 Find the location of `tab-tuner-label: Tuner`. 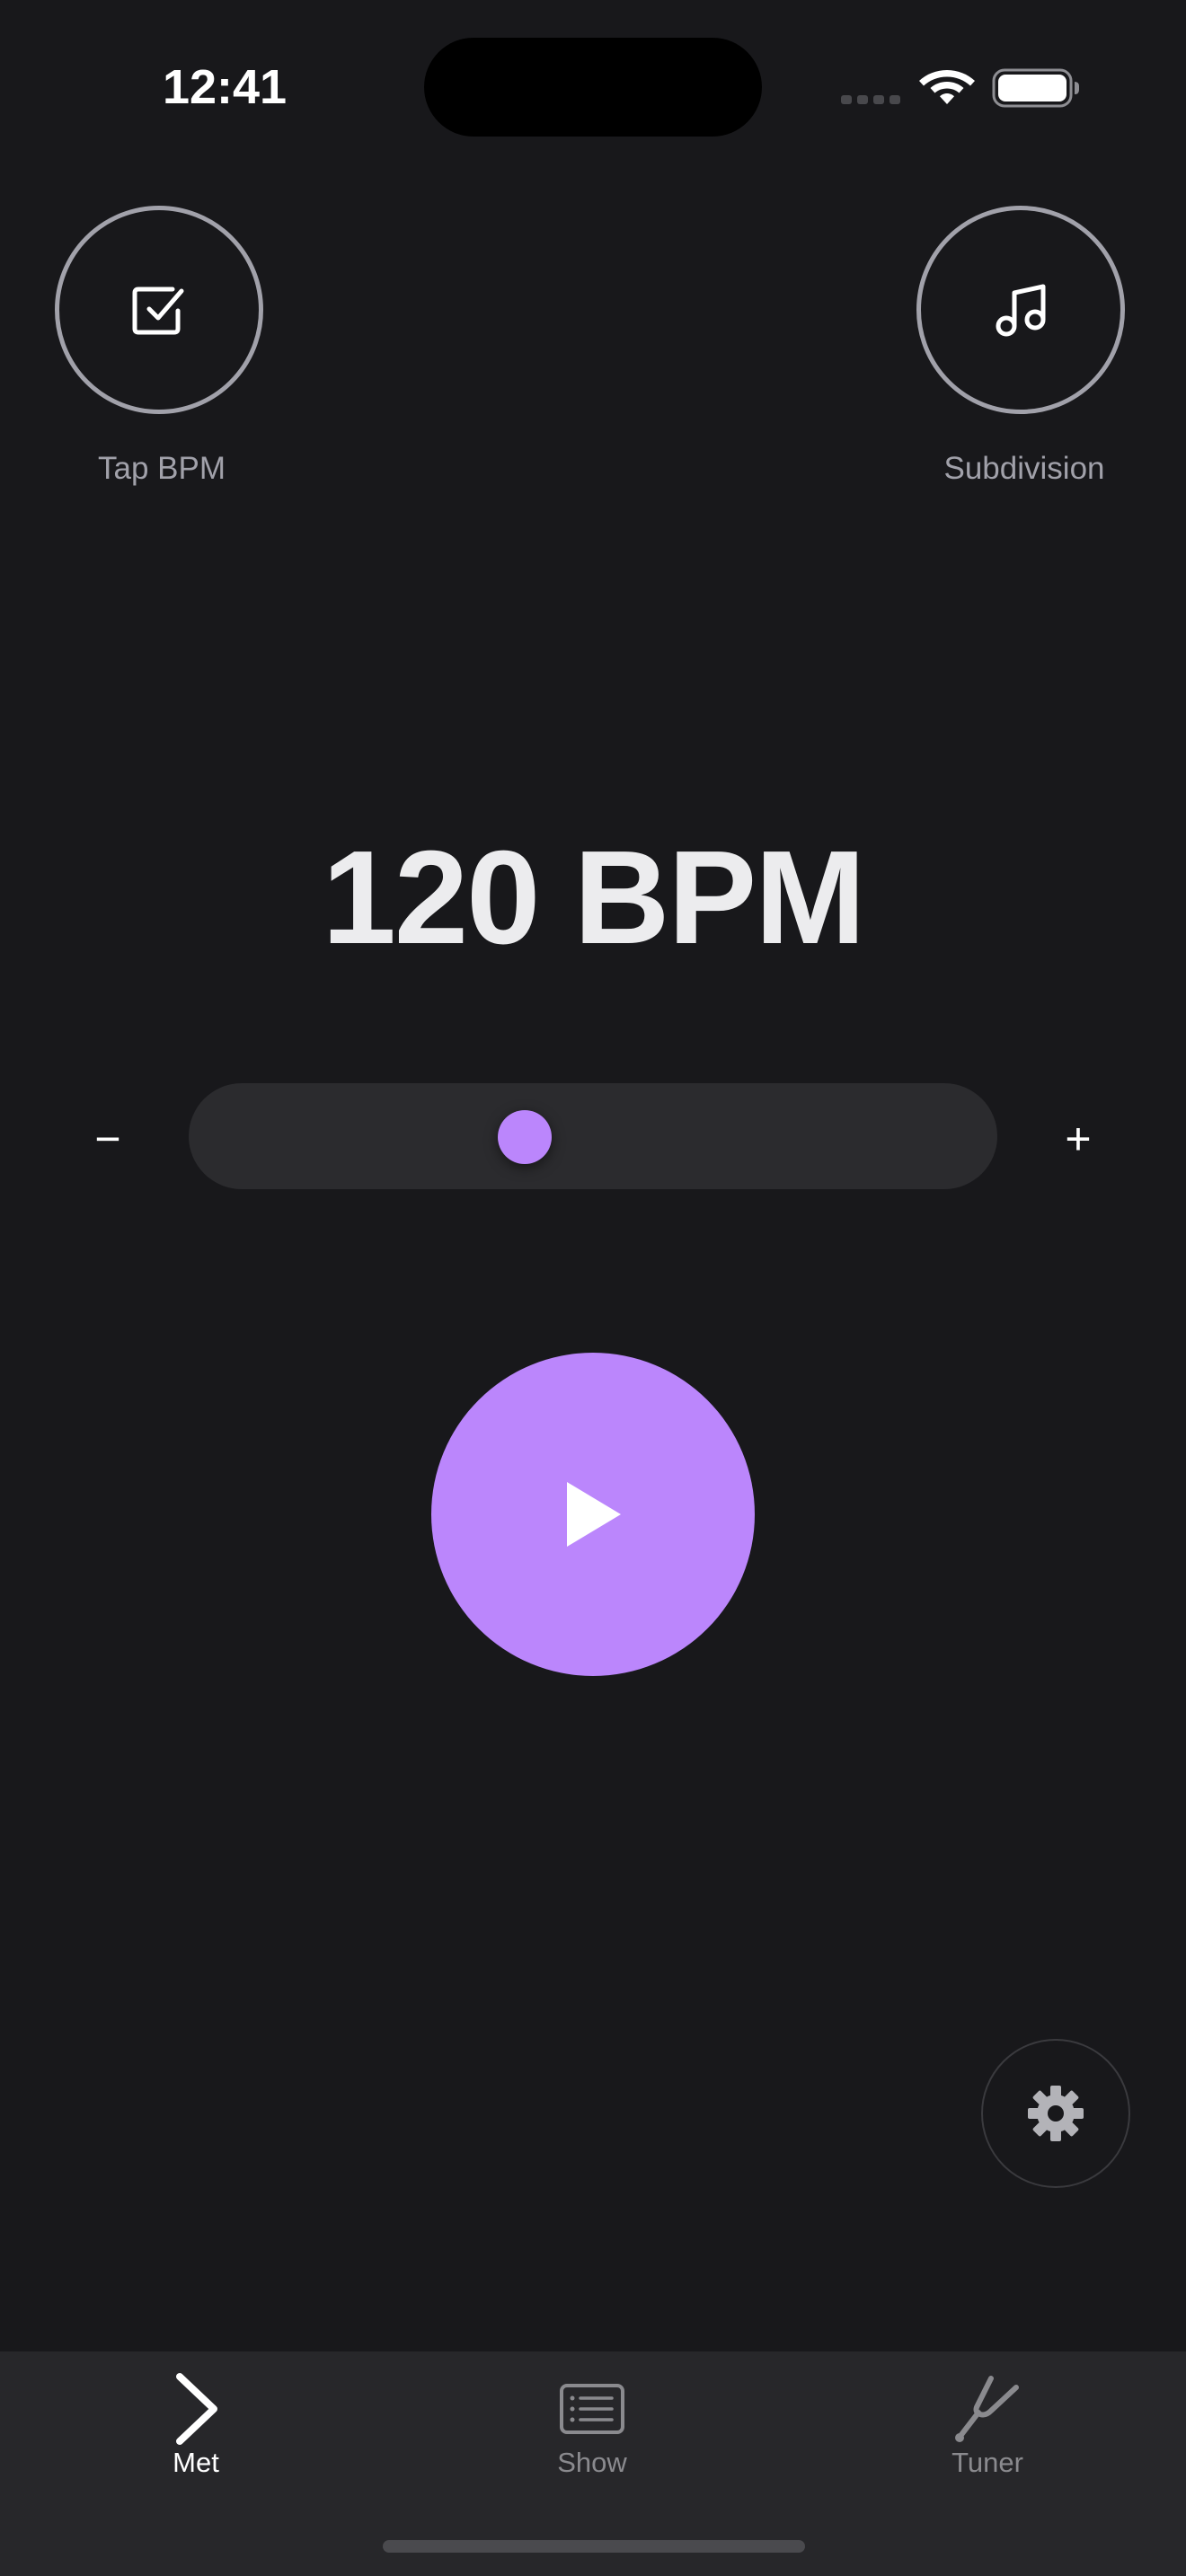

tab-tuner-label: Tuner is located at coordinates (987, 2462).